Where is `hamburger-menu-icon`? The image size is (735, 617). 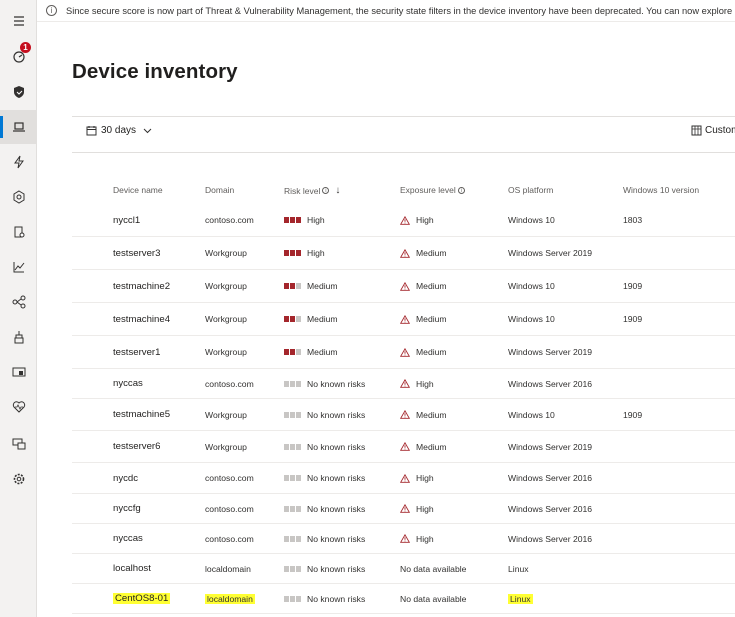
hamburger-menu-icon is located at coordinates (18, 21).